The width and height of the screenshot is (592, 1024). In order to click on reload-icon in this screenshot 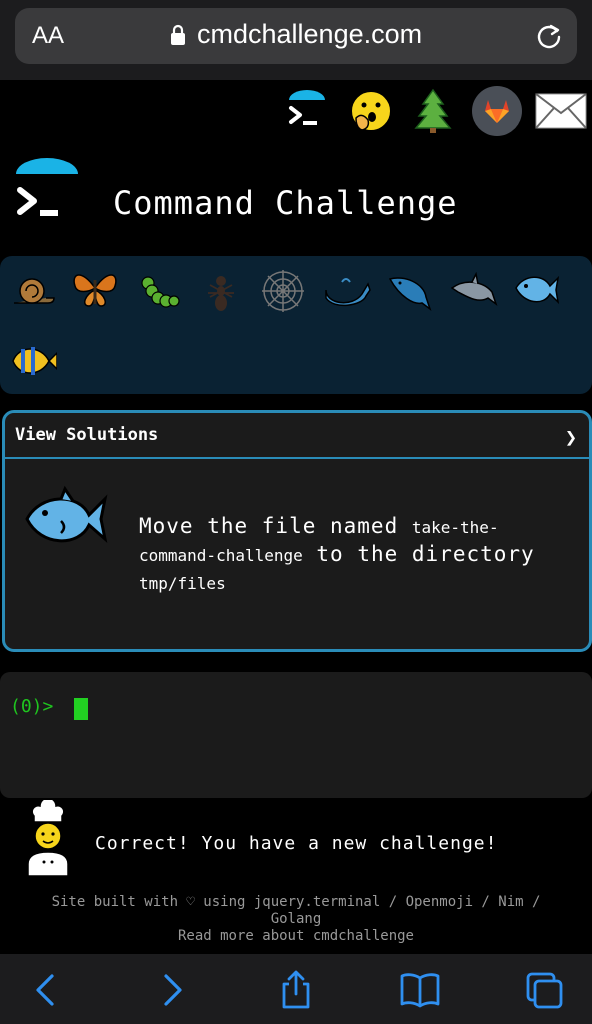, I will do `click(549, 36)`.